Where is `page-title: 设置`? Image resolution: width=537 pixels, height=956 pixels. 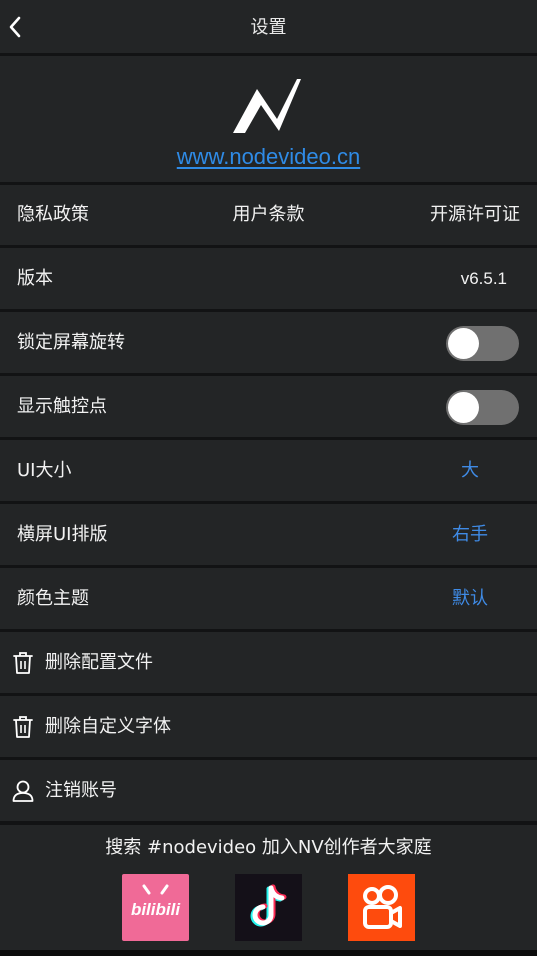
page-title: 设置 is located at coordinates (268, 27).